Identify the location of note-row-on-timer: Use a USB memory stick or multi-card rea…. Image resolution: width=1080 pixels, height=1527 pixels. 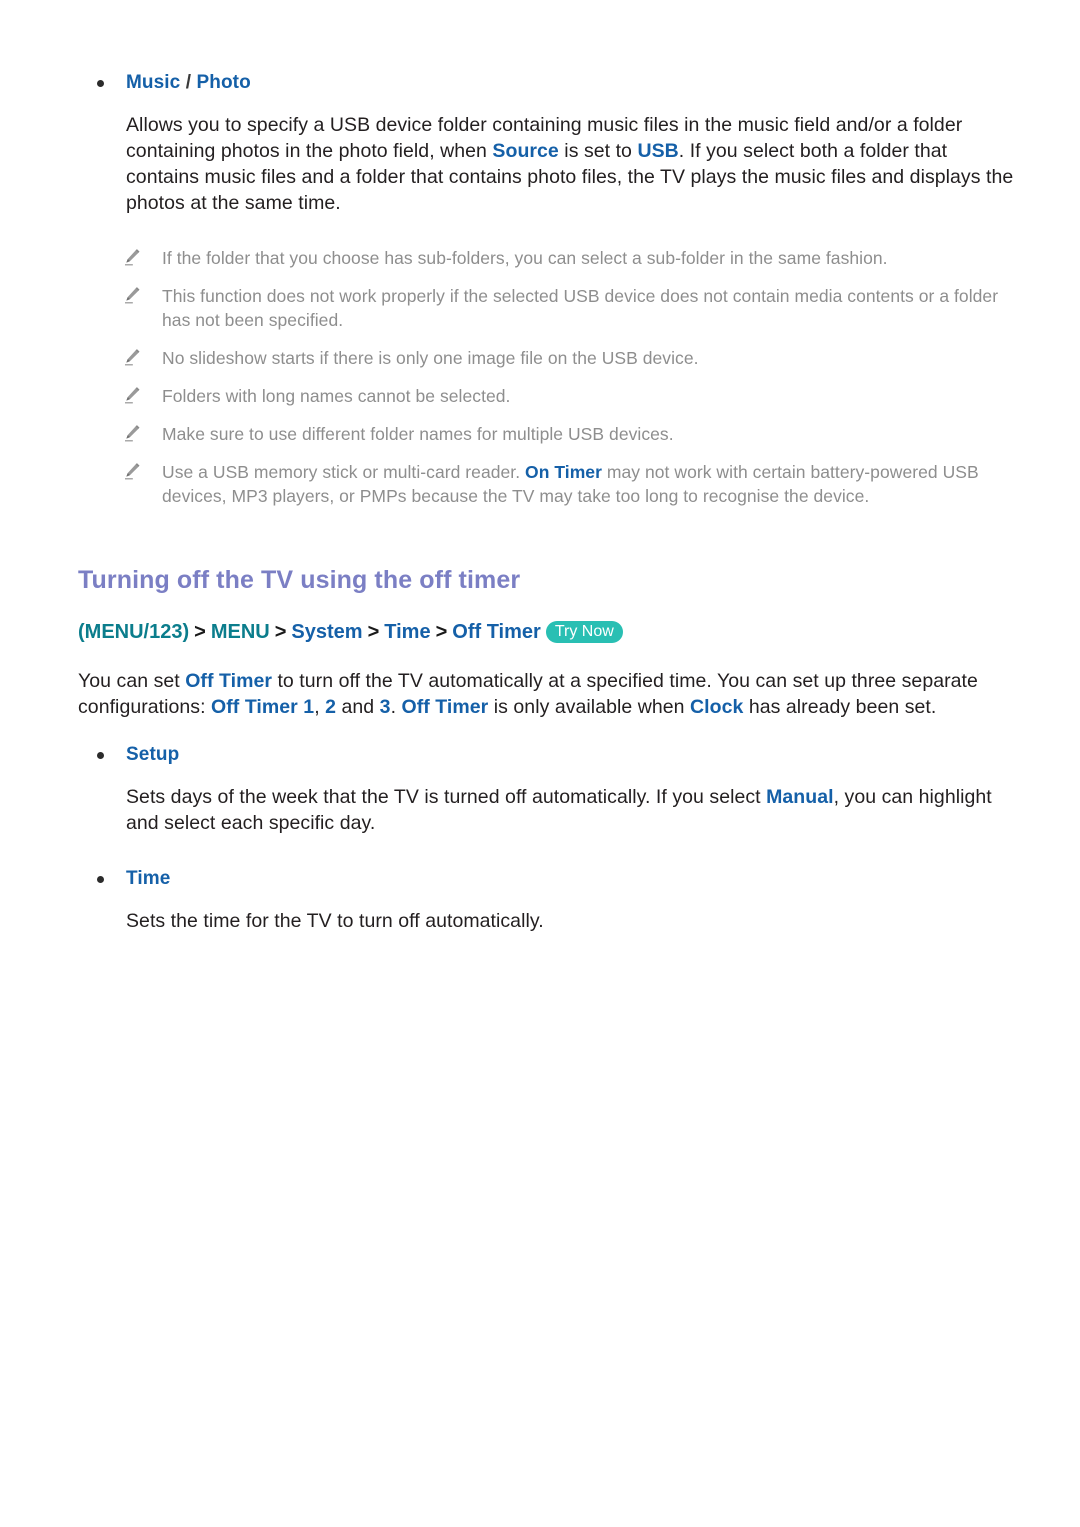
(540, 484).